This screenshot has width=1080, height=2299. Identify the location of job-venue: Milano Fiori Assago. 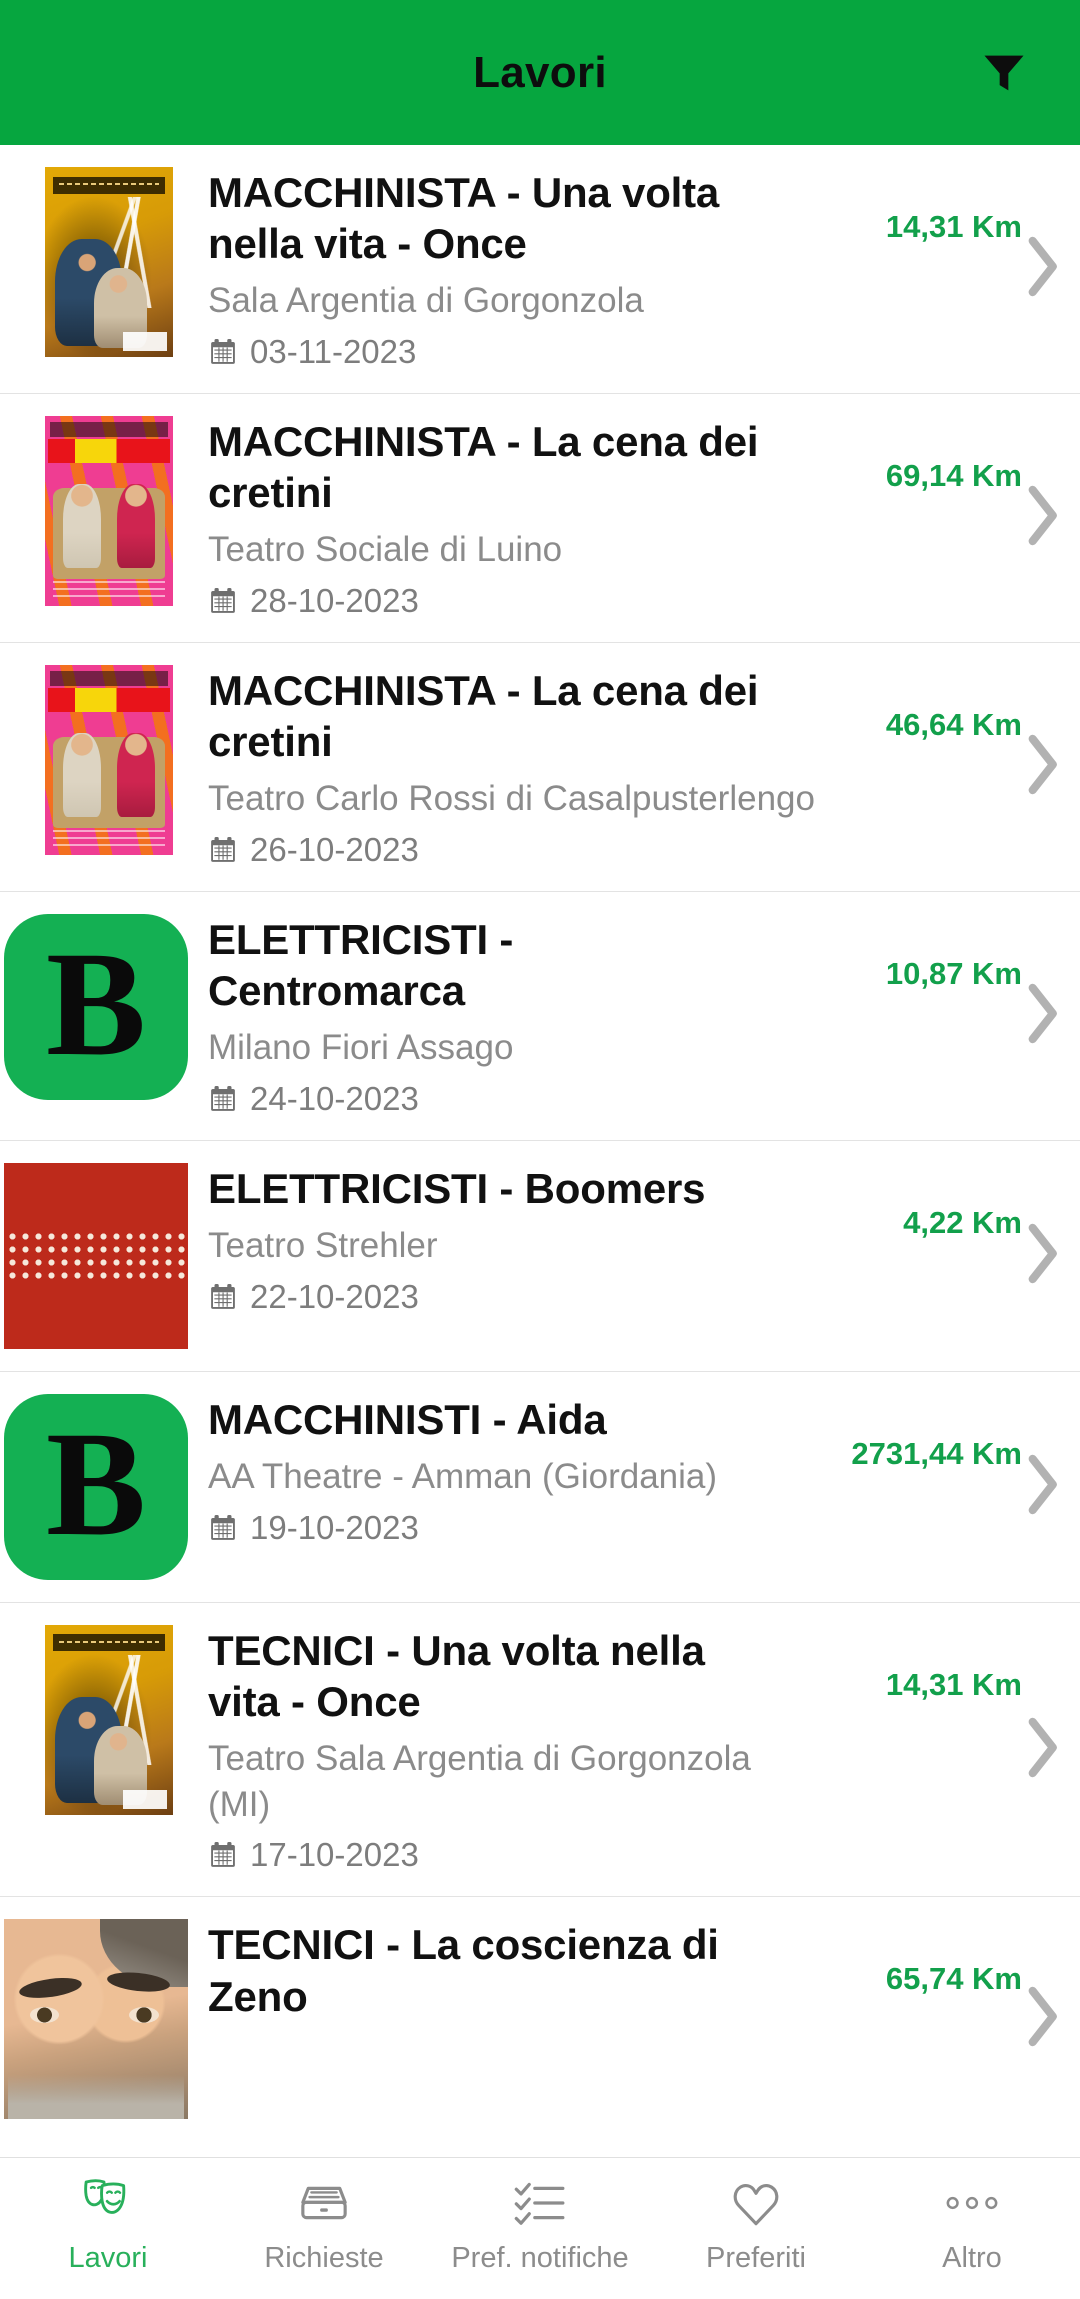
(361, 1048).